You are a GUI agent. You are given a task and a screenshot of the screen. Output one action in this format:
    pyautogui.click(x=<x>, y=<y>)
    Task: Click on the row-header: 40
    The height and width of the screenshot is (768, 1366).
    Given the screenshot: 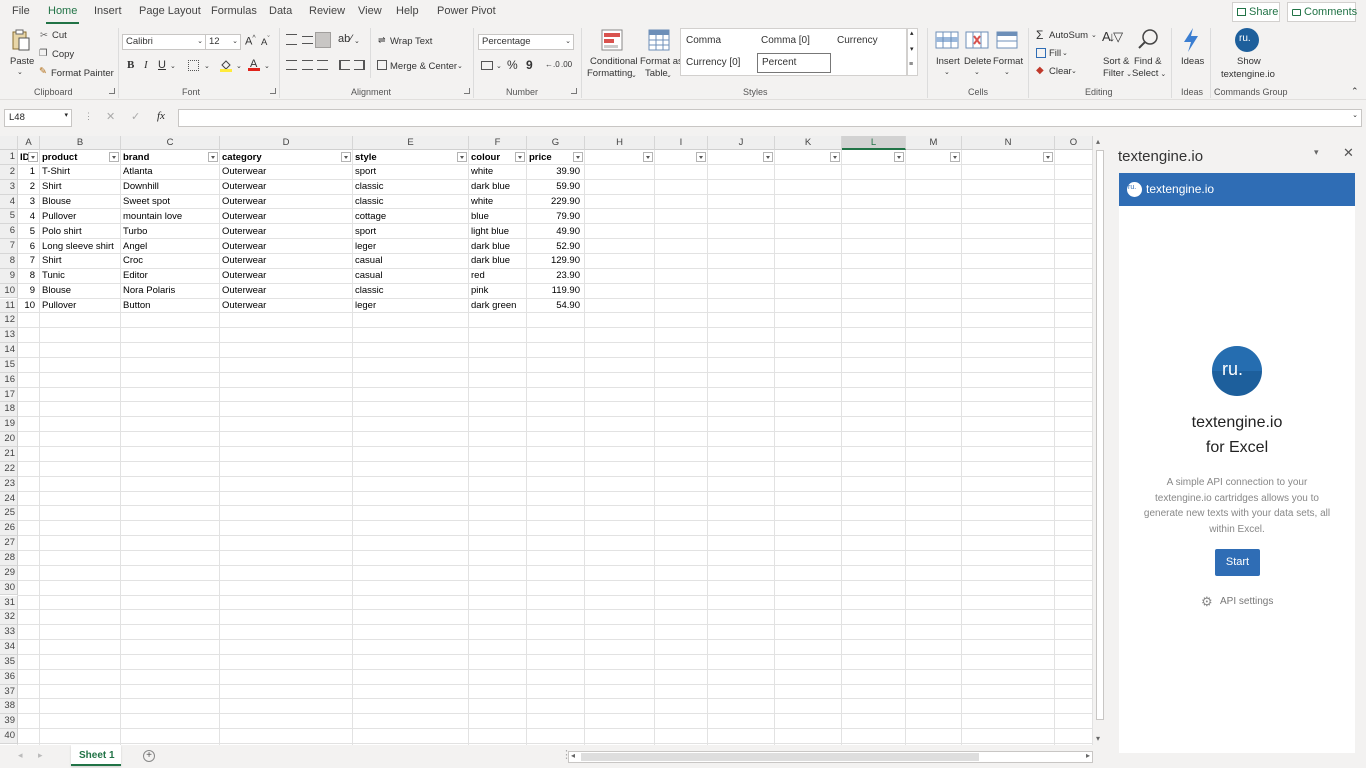 What is the action you would take?
    pyautogui.click(x=9, y=736)
    